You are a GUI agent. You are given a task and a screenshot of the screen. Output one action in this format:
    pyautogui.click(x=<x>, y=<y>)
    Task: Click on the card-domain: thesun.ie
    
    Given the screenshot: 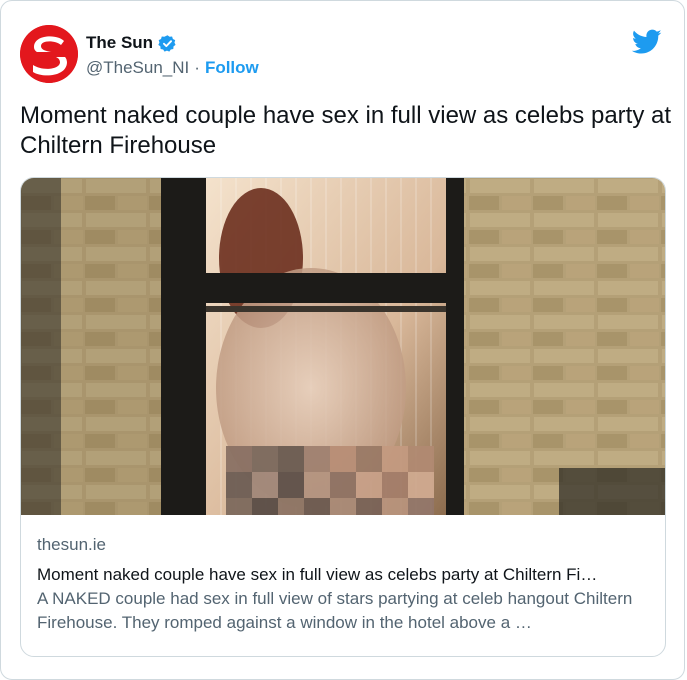 What is the action you would take?
    pyautogui.click(x=71, y=544)
    